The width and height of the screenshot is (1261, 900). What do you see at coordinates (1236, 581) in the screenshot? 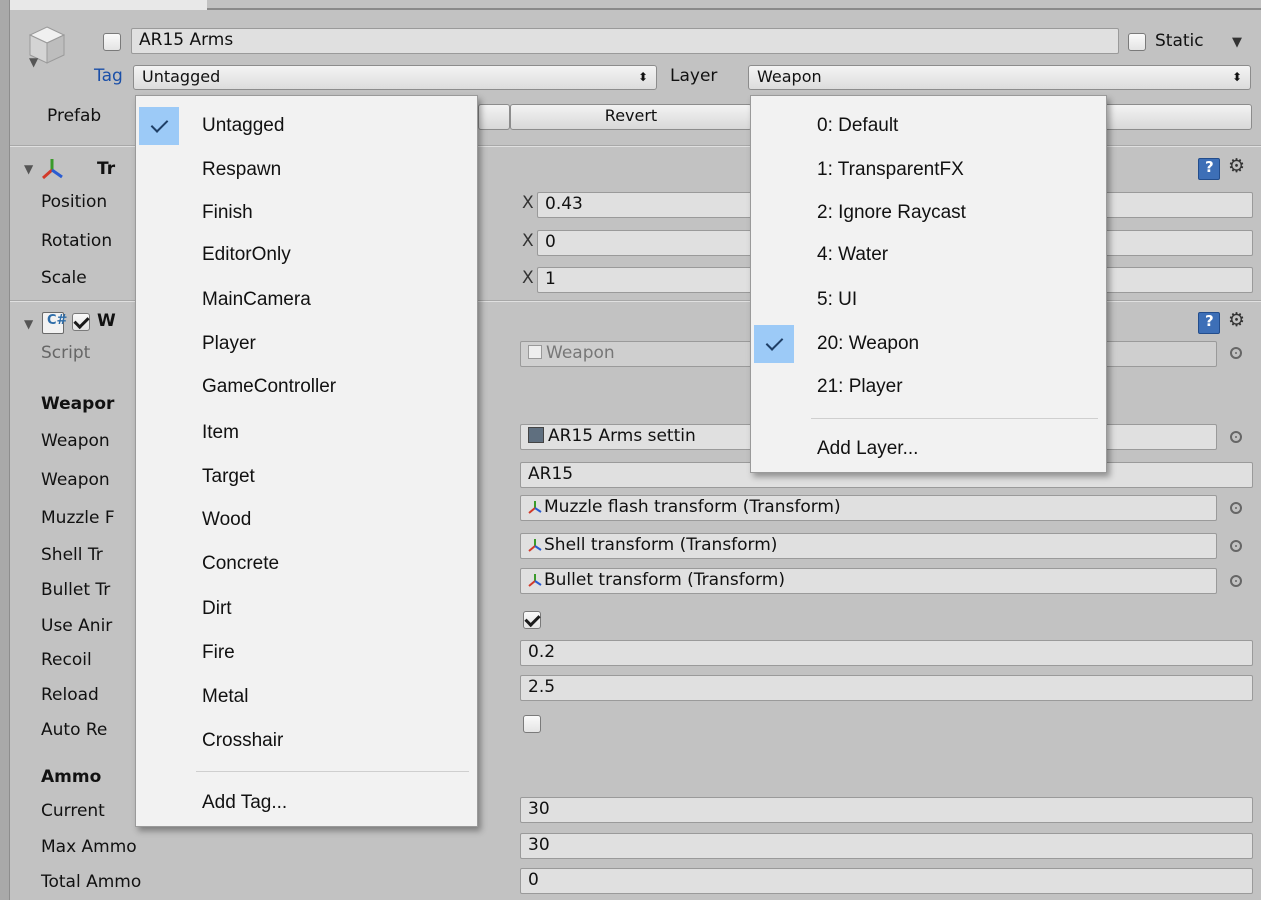
I see `bullet-transform-picker-icon` at bounding box center [1236, 581].